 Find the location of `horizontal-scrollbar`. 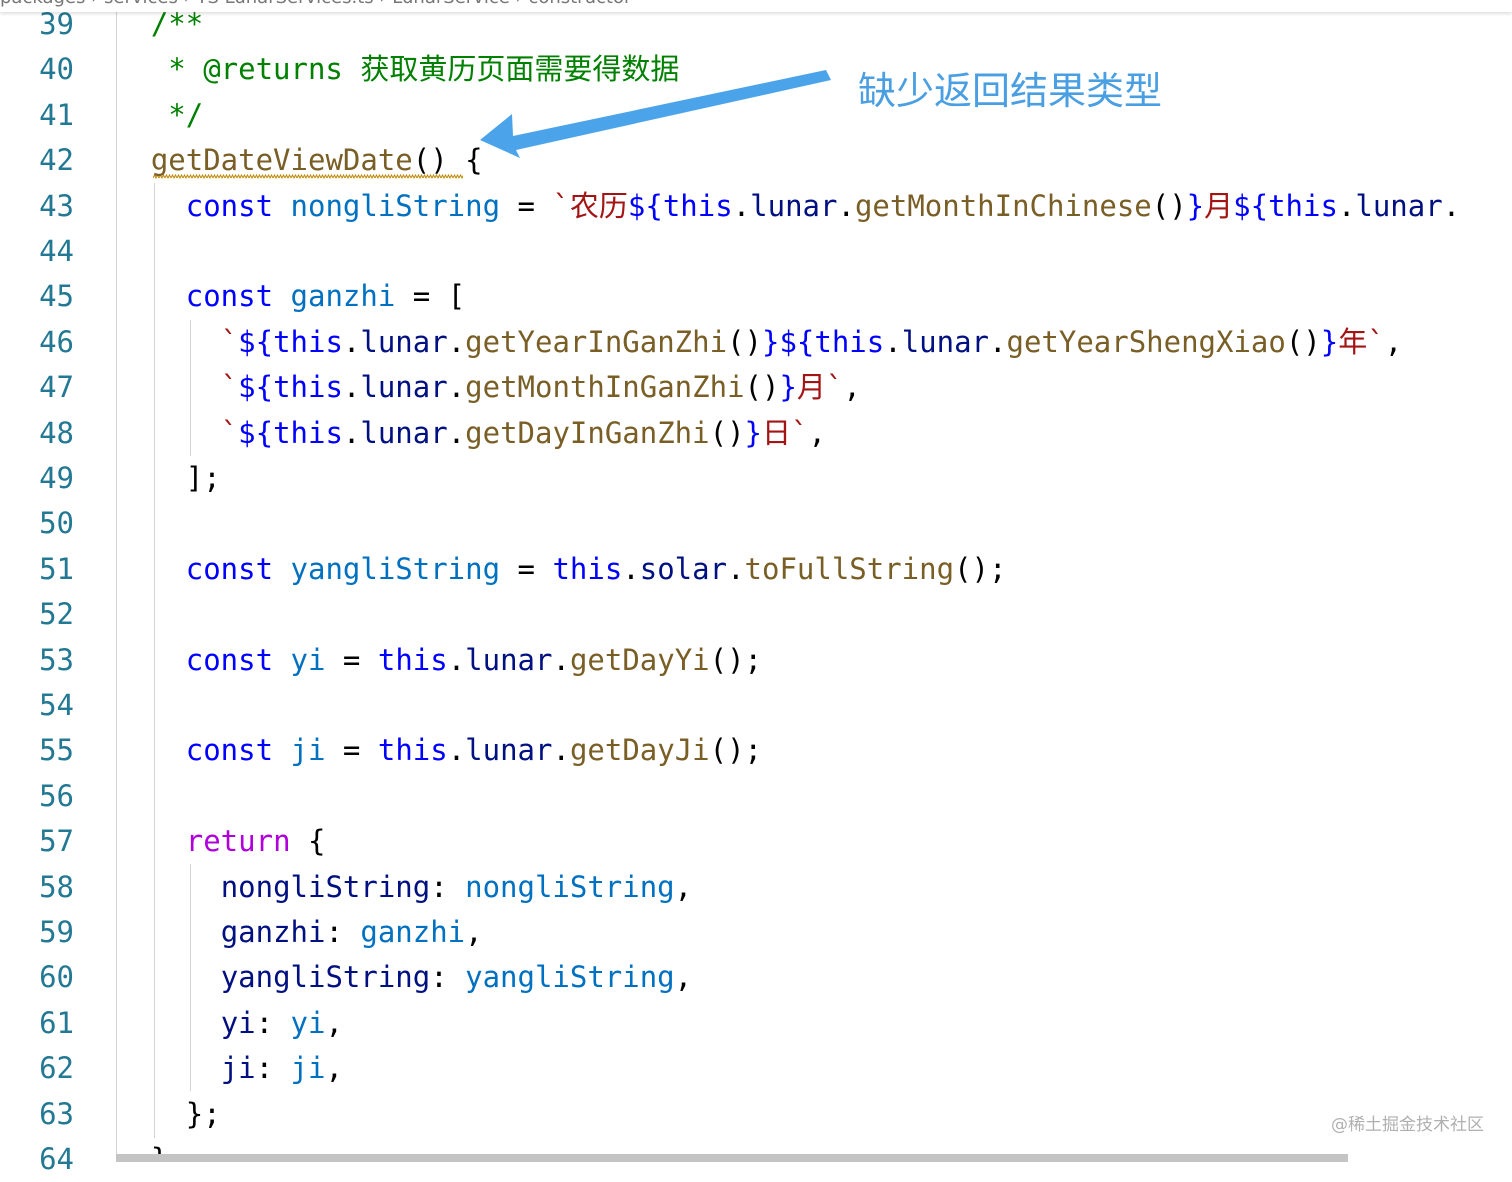

horizontal-scrollbar is located at coordinates (732, 1158).